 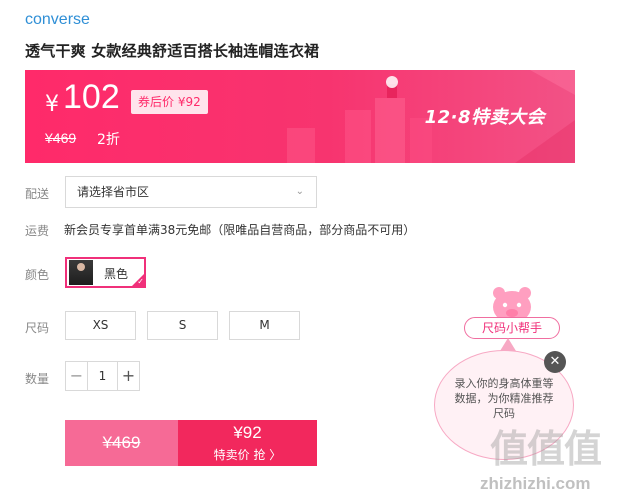 What do you see at coordinates (504, 398) in the screenshot?
I see `size-helper-text: 录入你的身高体重等数据，为你精准推荐尺码` at bounding box center [504, 398].